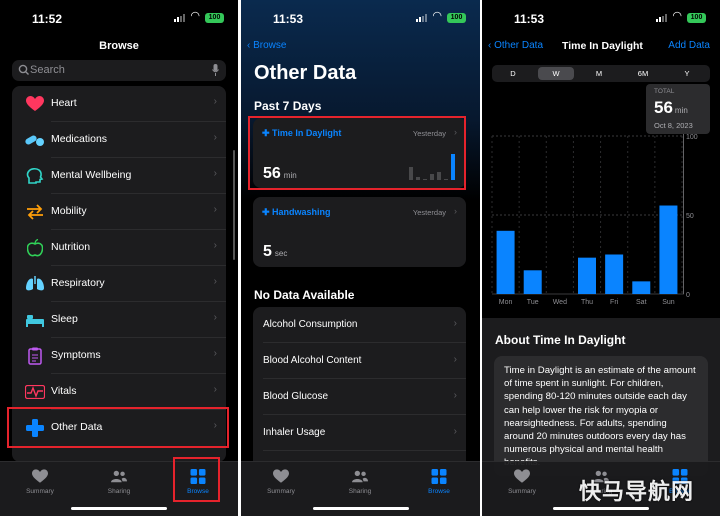 The width and height of the screenshot is (720, 516). What do you see at coordinates (456, 18) in the screenshot?
I see `battery-icon: 100` at bounding box center [456, 18].